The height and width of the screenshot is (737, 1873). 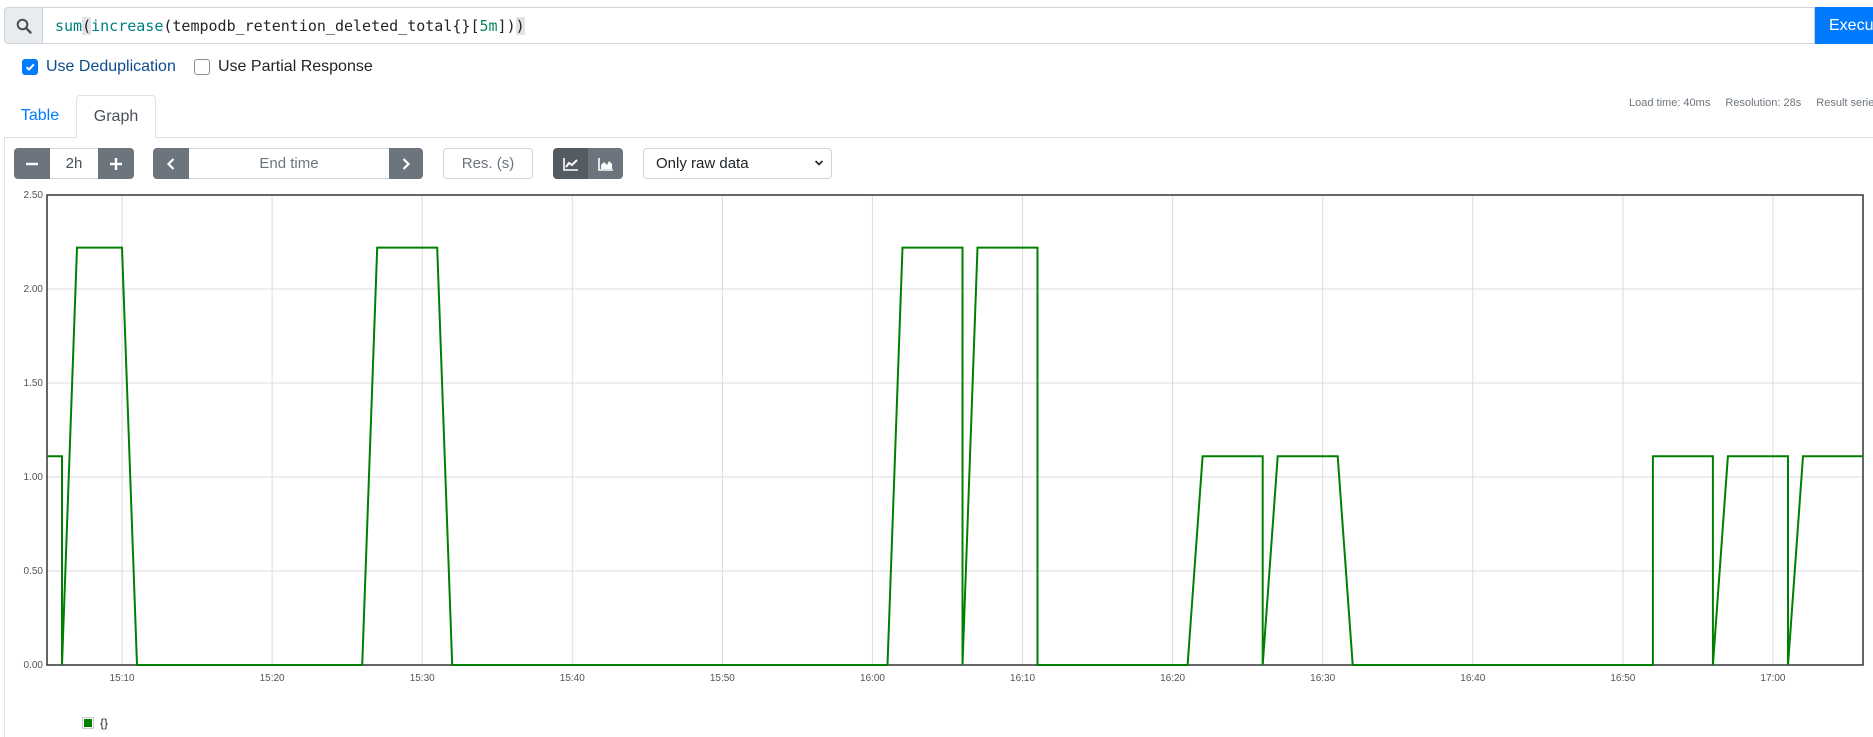 I want to click on legend-item: {}, so click(x=95, y=723).